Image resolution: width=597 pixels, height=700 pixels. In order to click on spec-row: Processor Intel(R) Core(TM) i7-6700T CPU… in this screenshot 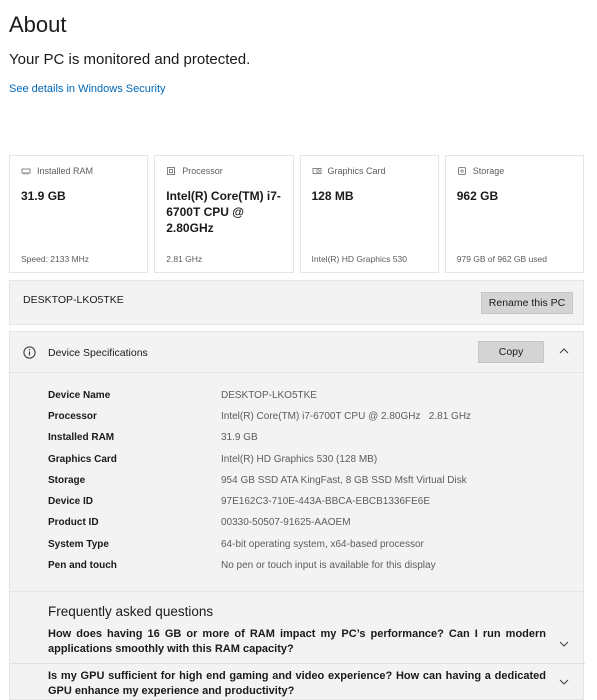, I will do `click(308, 419)`.